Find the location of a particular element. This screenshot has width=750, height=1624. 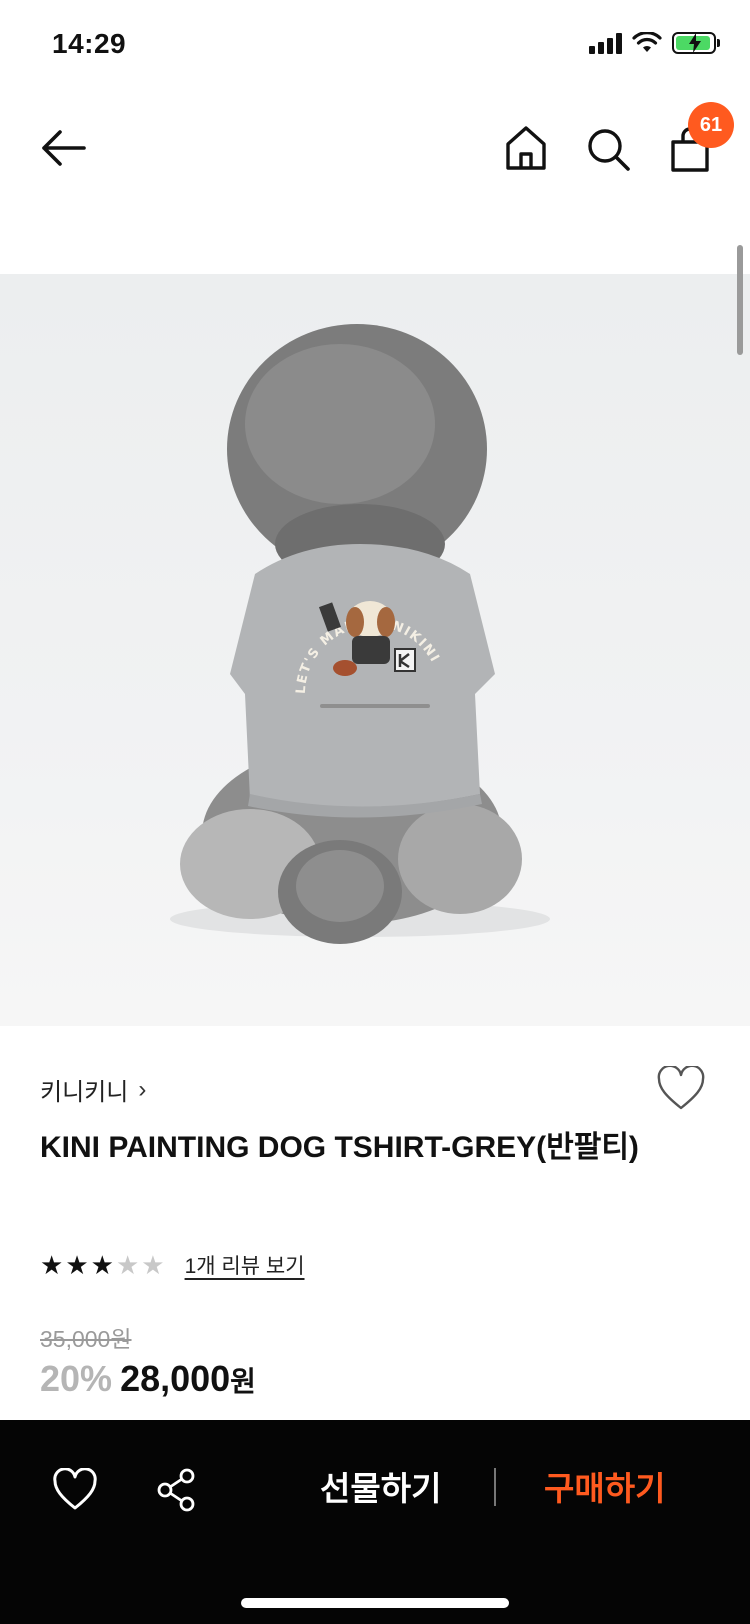

arrow-left-icon is located at coordinates (64, 148).